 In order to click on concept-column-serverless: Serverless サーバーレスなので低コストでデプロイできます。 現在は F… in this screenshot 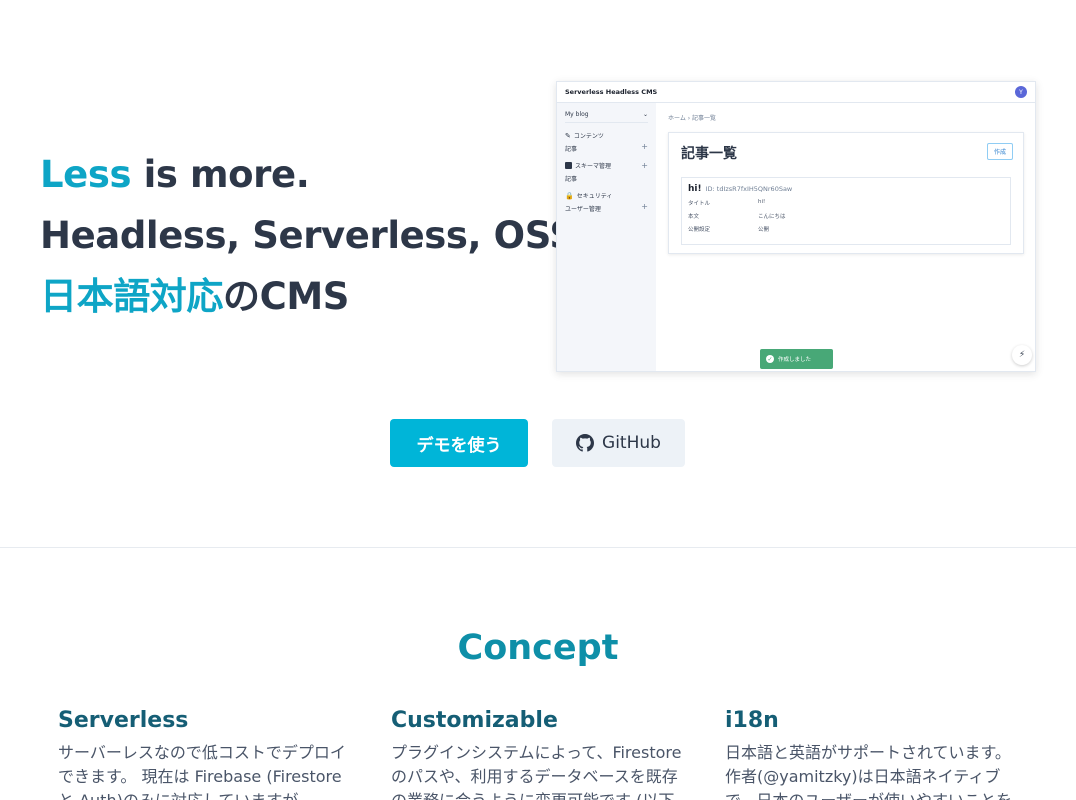, I will do `click(204, 754)`.